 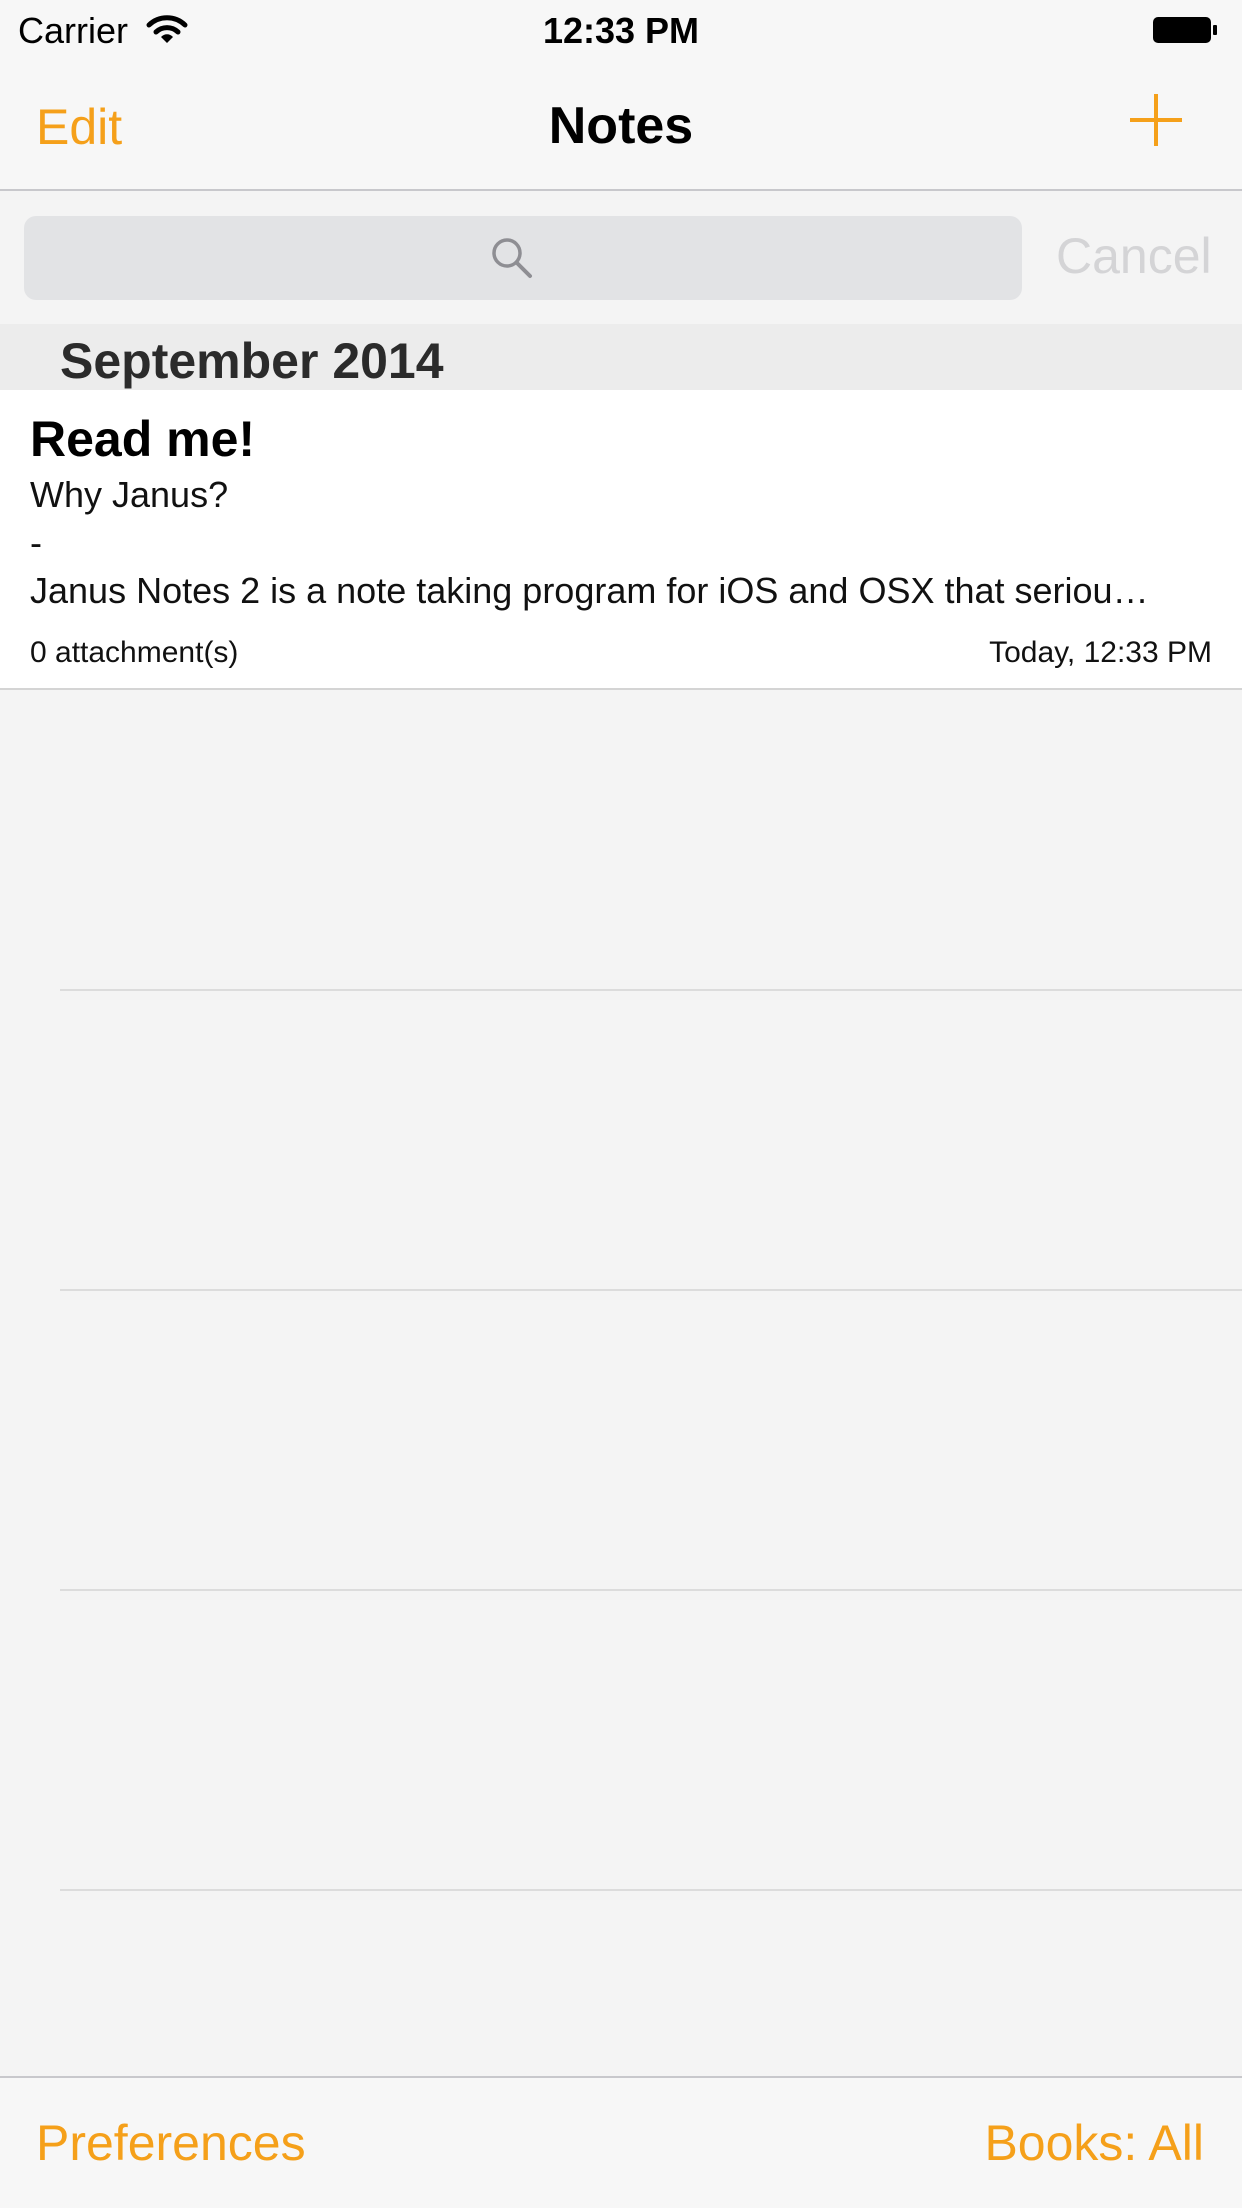 I want to click on books-filter-button: Books: All, so click(x=1094, y=2143).